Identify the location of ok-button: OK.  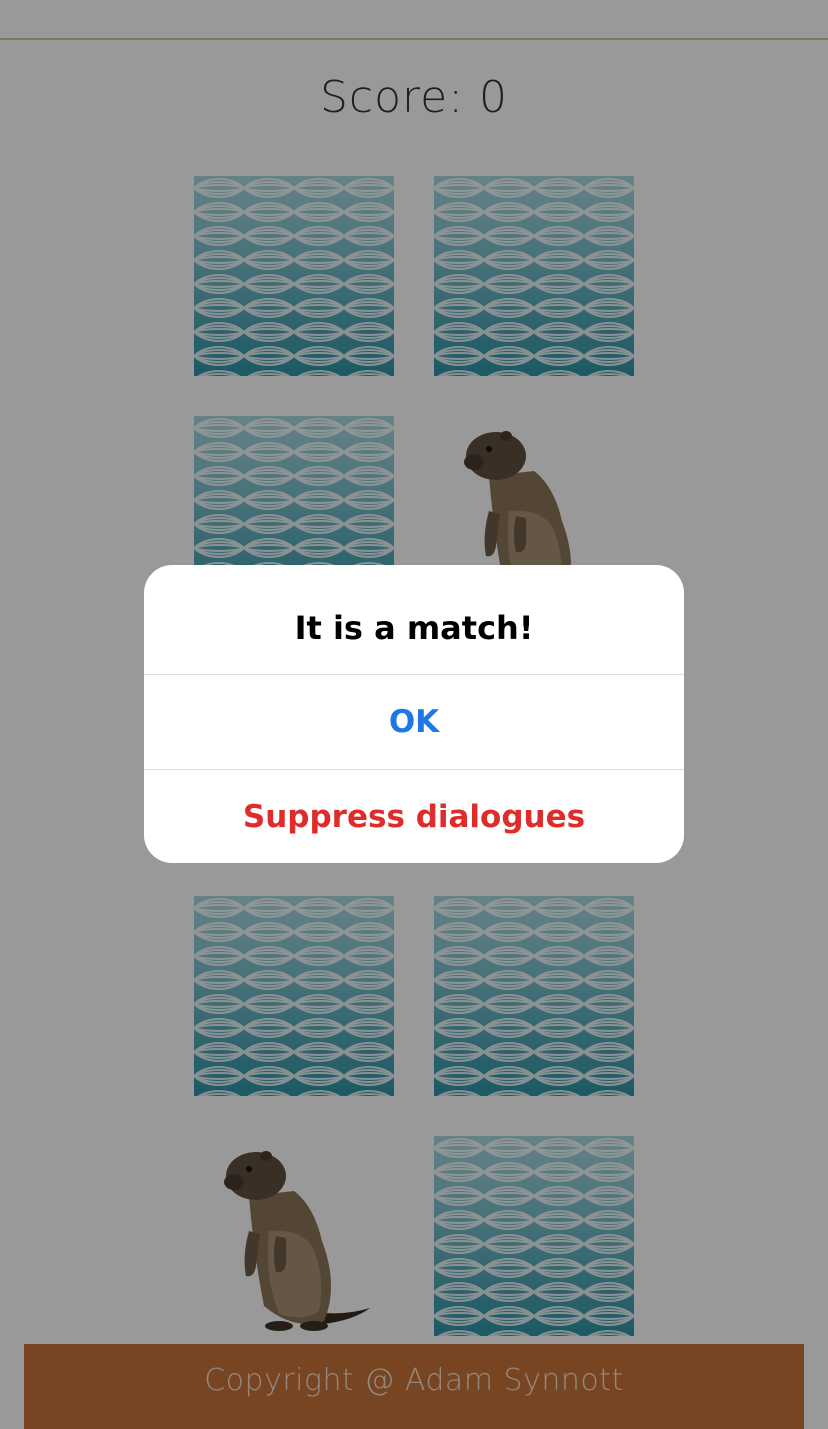
(414, 722).